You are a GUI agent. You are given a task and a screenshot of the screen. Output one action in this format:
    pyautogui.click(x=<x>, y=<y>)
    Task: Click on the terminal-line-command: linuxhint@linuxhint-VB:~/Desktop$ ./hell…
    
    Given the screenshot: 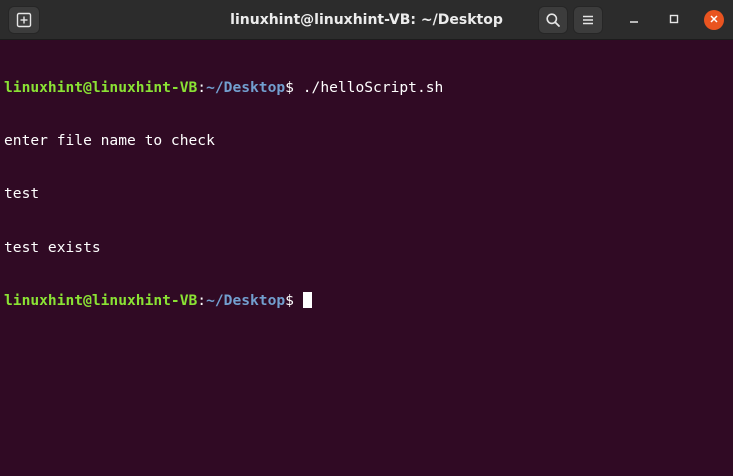 What is the action you would take?
    pyautogui.click(x=368, y=88)
    